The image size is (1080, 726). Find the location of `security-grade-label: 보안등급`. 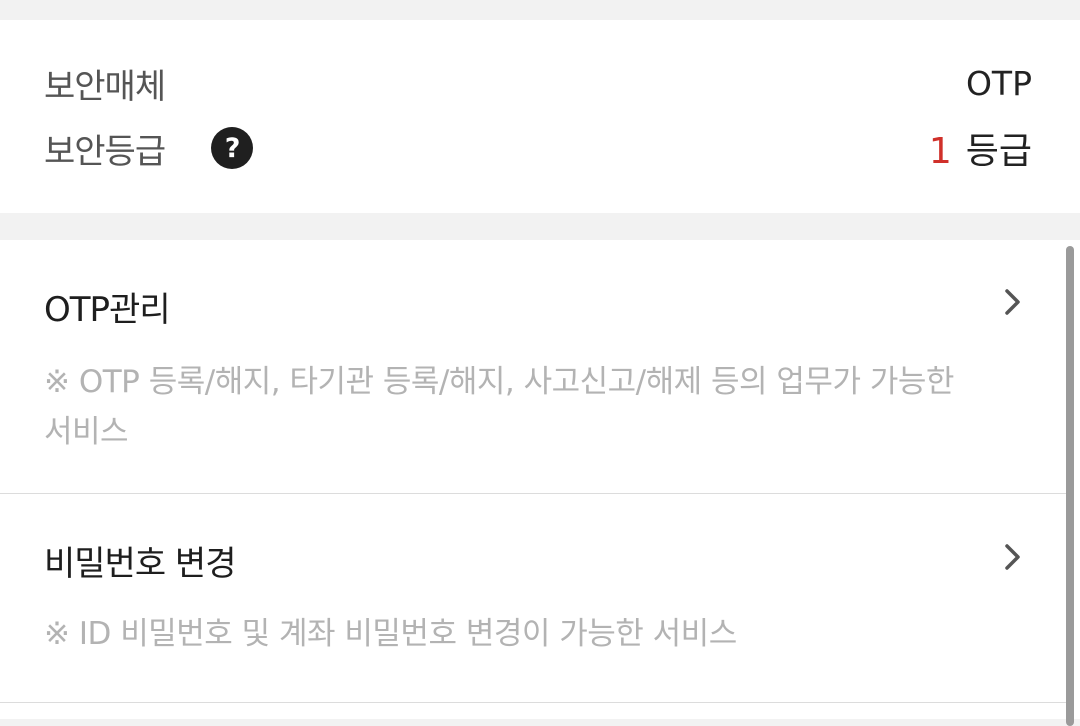

security-grade-label: 보안등급 is located at coordinates (105, 151).